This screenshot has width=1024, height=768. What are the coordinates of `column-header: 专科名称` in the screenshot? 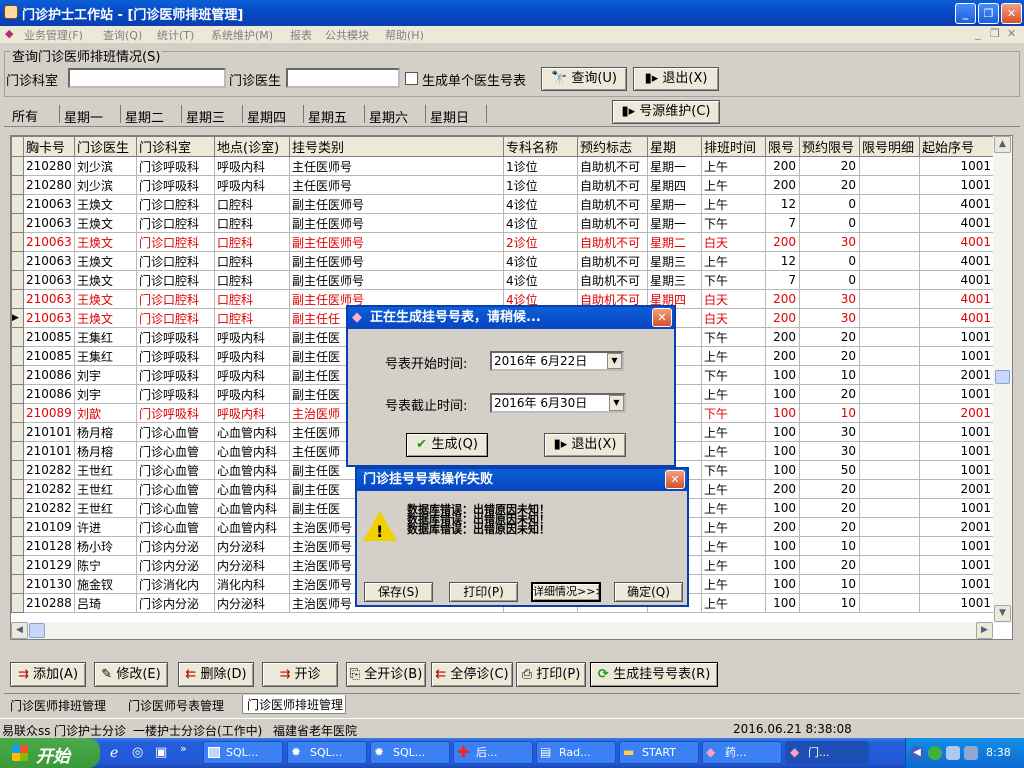 It's located at (540, 146).